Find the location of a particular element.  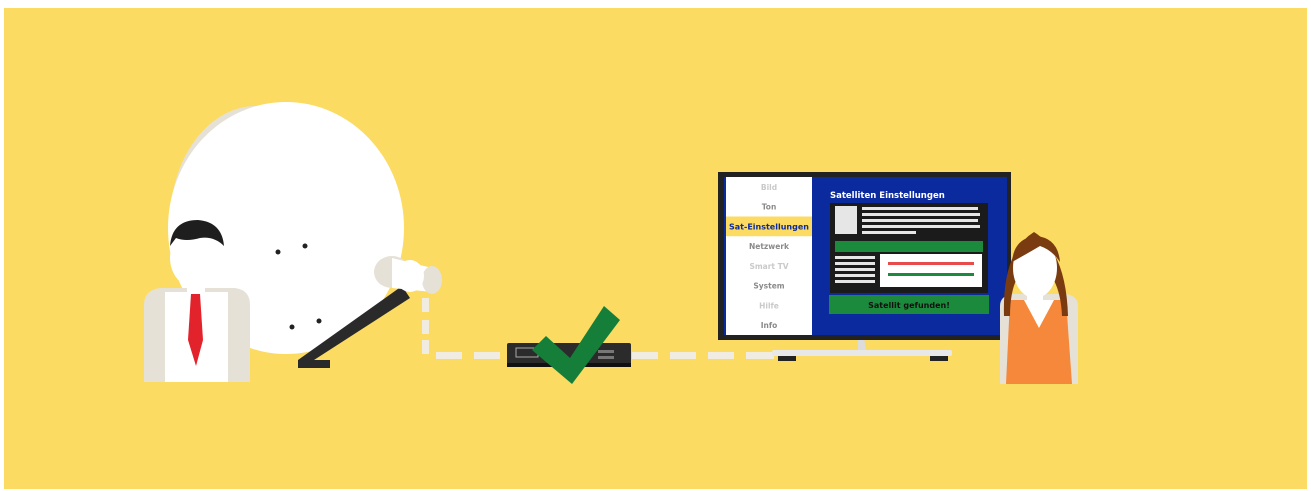

panel-title: Satelliten Einstellungen is located at coordinates (887, 196).